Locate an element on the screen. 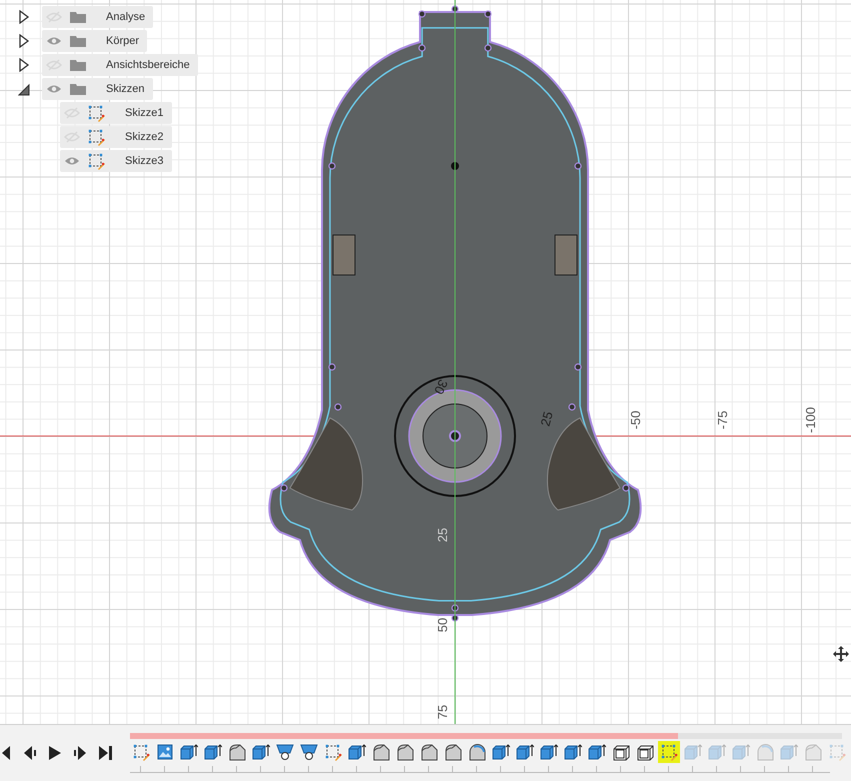  collapse-triangle-icon is located at coordinates (24, 89).